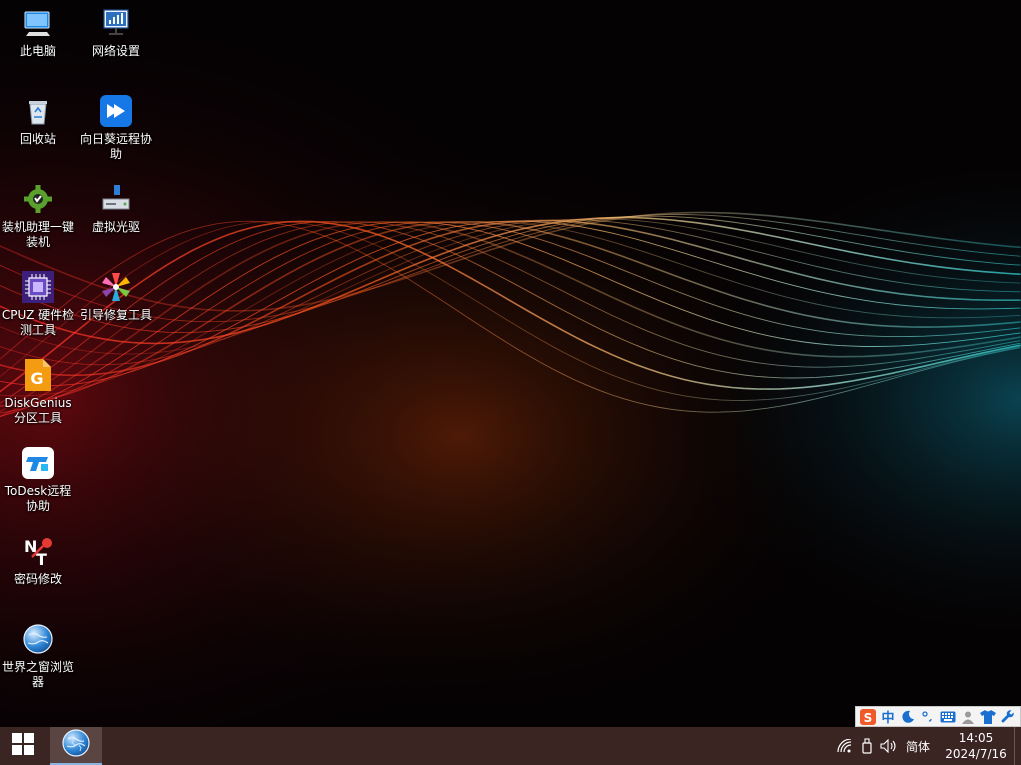  I want to click on virtual-drive-icon, so click(116, 199).